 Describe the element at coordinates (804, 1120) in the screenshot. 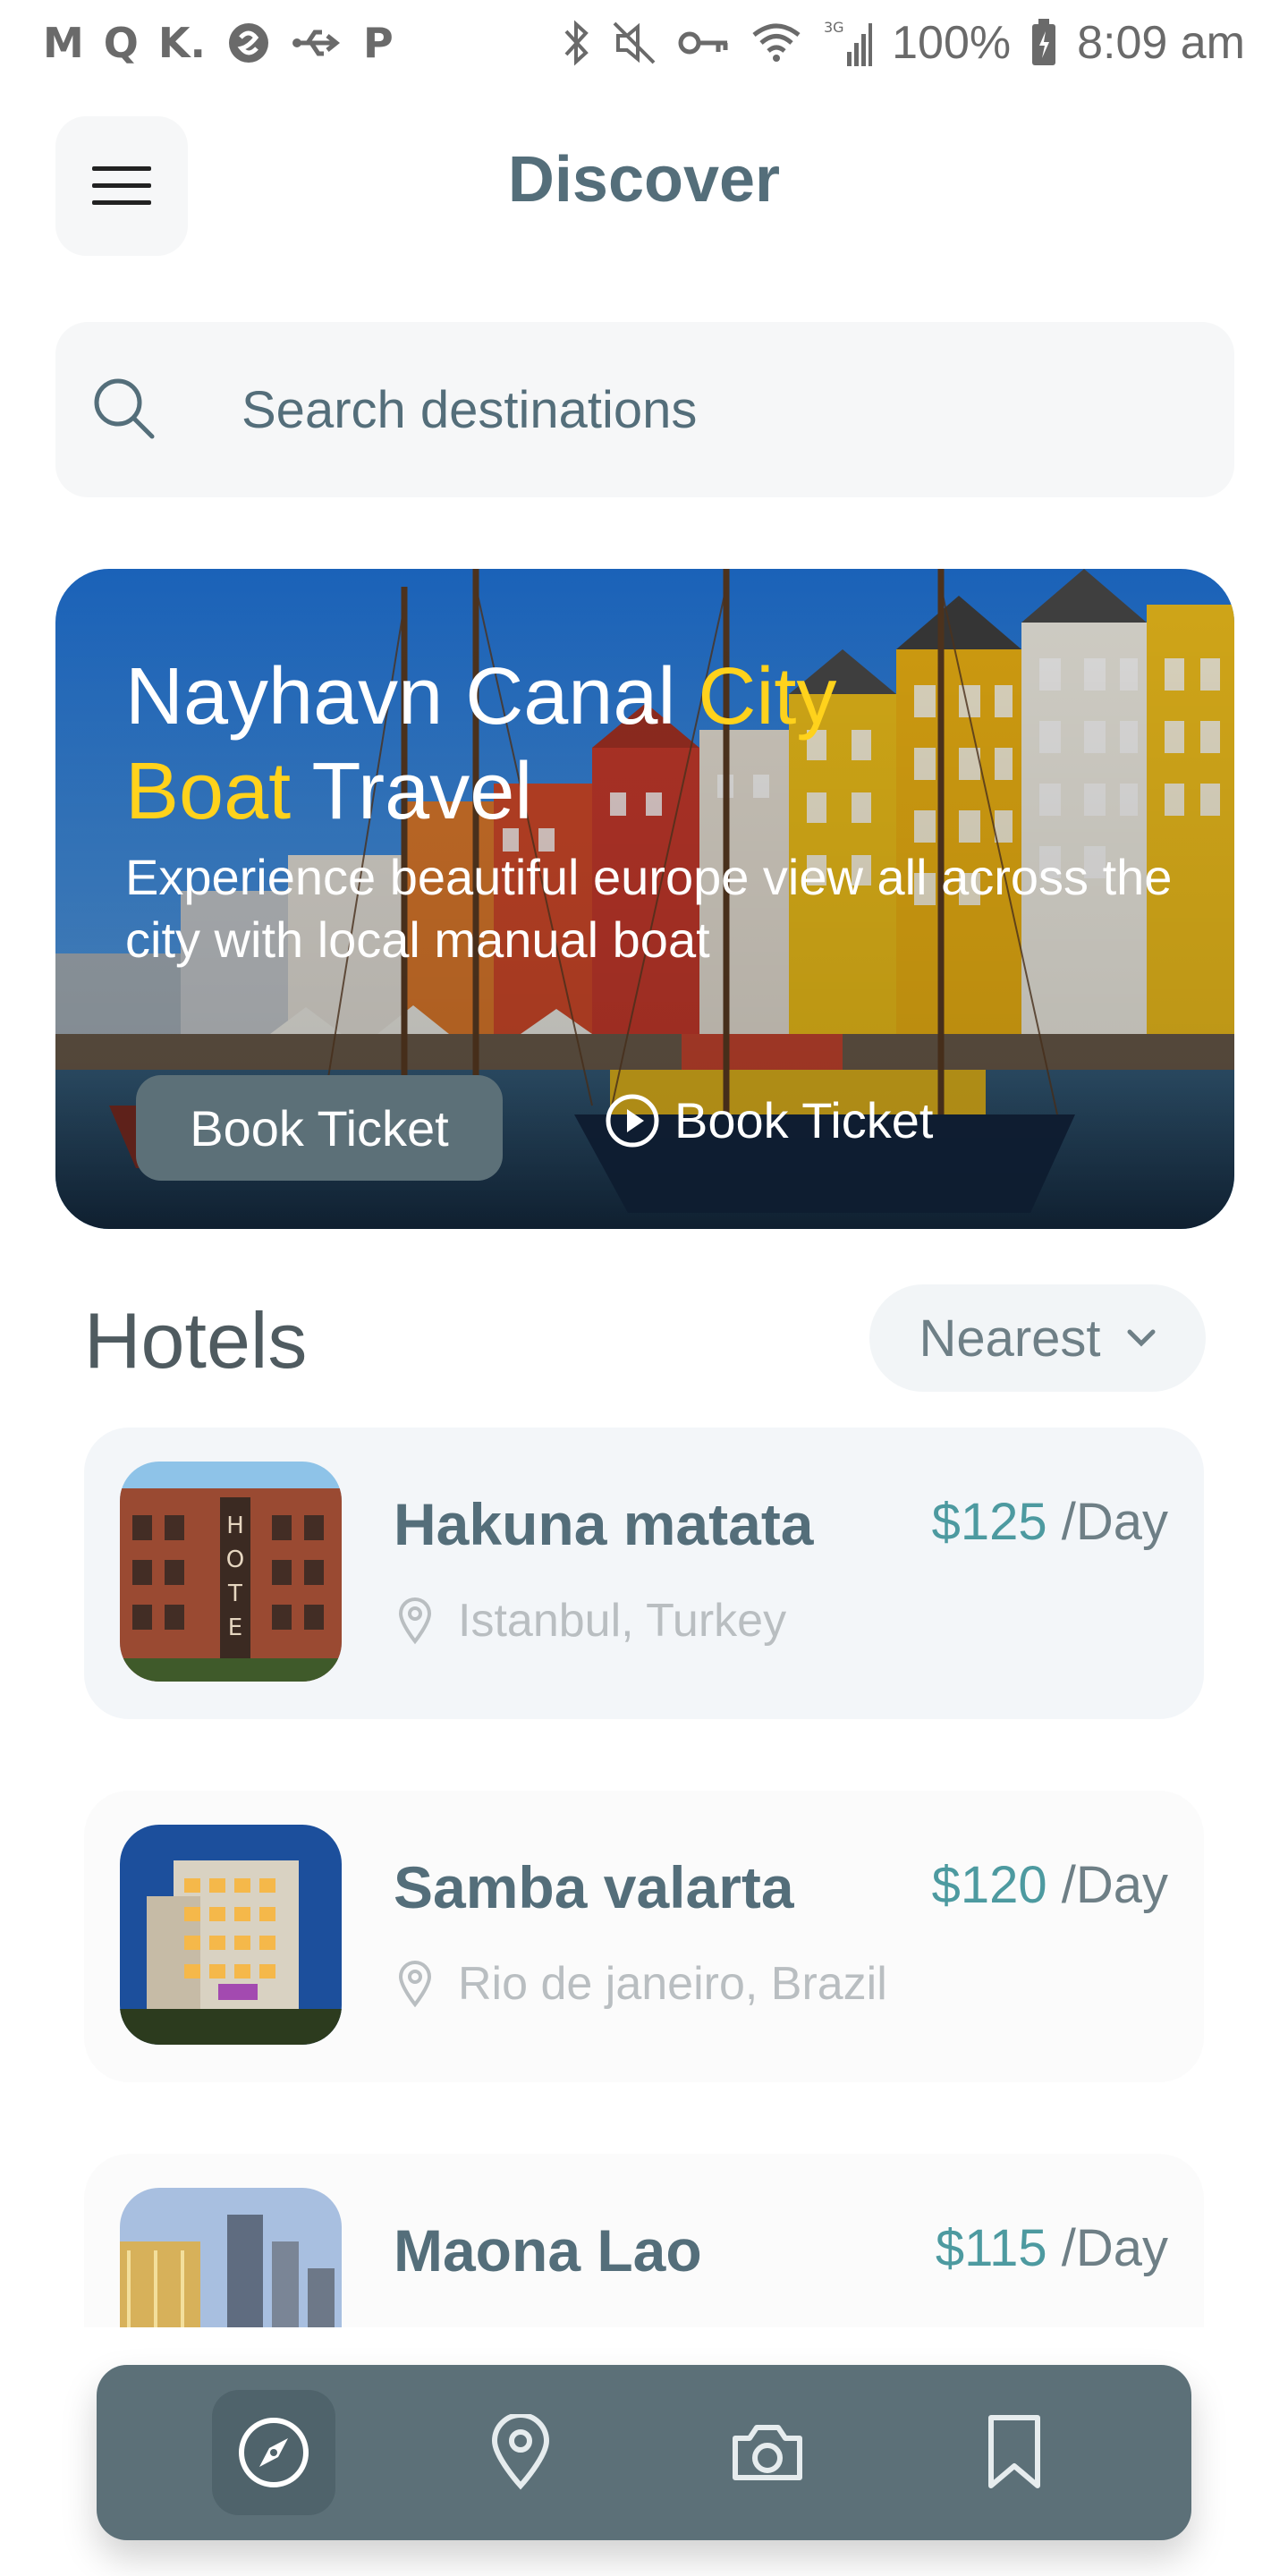

I see `book-ticket-link-label: Book Ticket` at that location.